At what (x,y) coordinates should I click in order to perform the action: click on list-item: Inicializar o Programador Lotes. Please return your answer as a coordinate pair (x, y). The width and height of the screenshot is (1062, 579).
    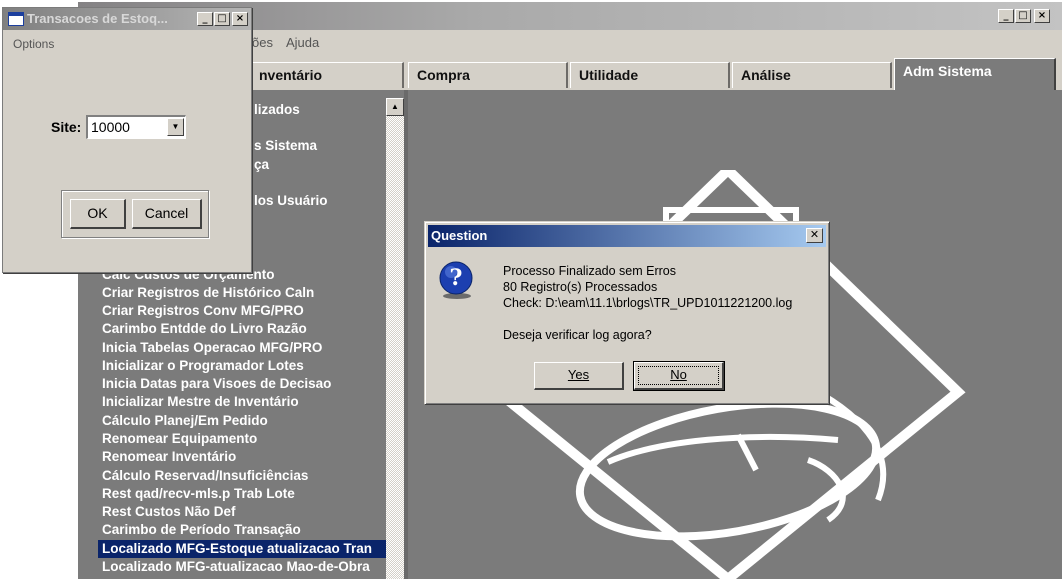
    Looking at the image, I should click on (247, 366).